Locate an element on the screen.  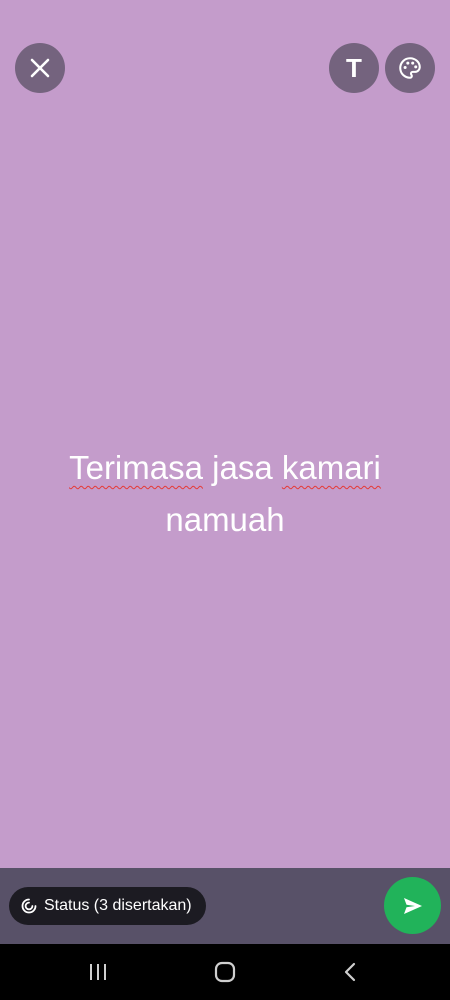
recent-apps-button is located at coordinates (98, 972).